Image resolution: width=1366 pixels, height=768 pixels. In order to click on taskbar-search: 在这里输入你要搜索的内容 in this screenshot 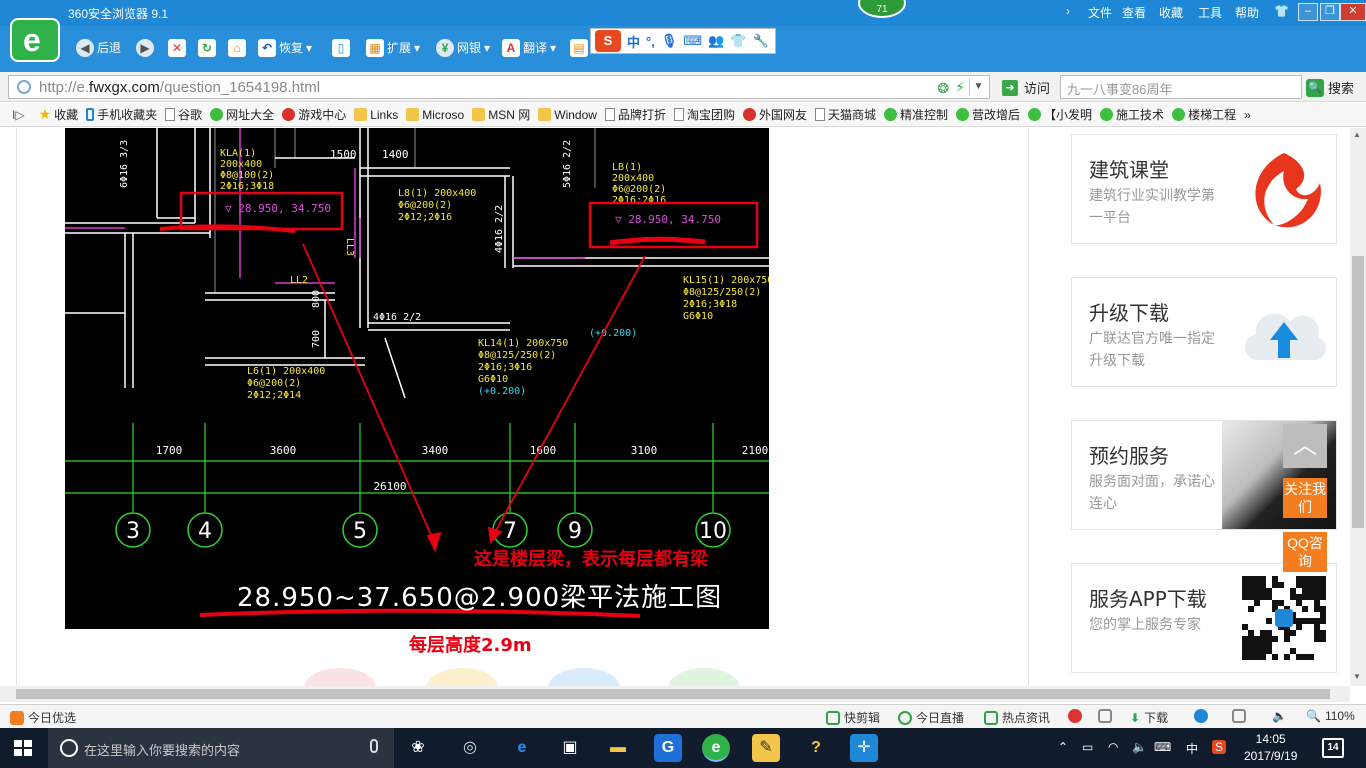, I will do `click(221, 748)`.